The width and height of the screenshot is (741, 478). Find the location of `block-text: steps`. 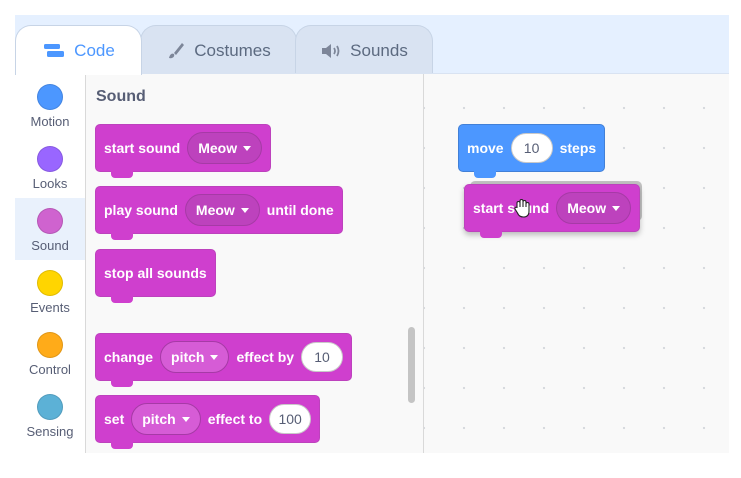

block-text: steps is located at coordinates (578, 148).